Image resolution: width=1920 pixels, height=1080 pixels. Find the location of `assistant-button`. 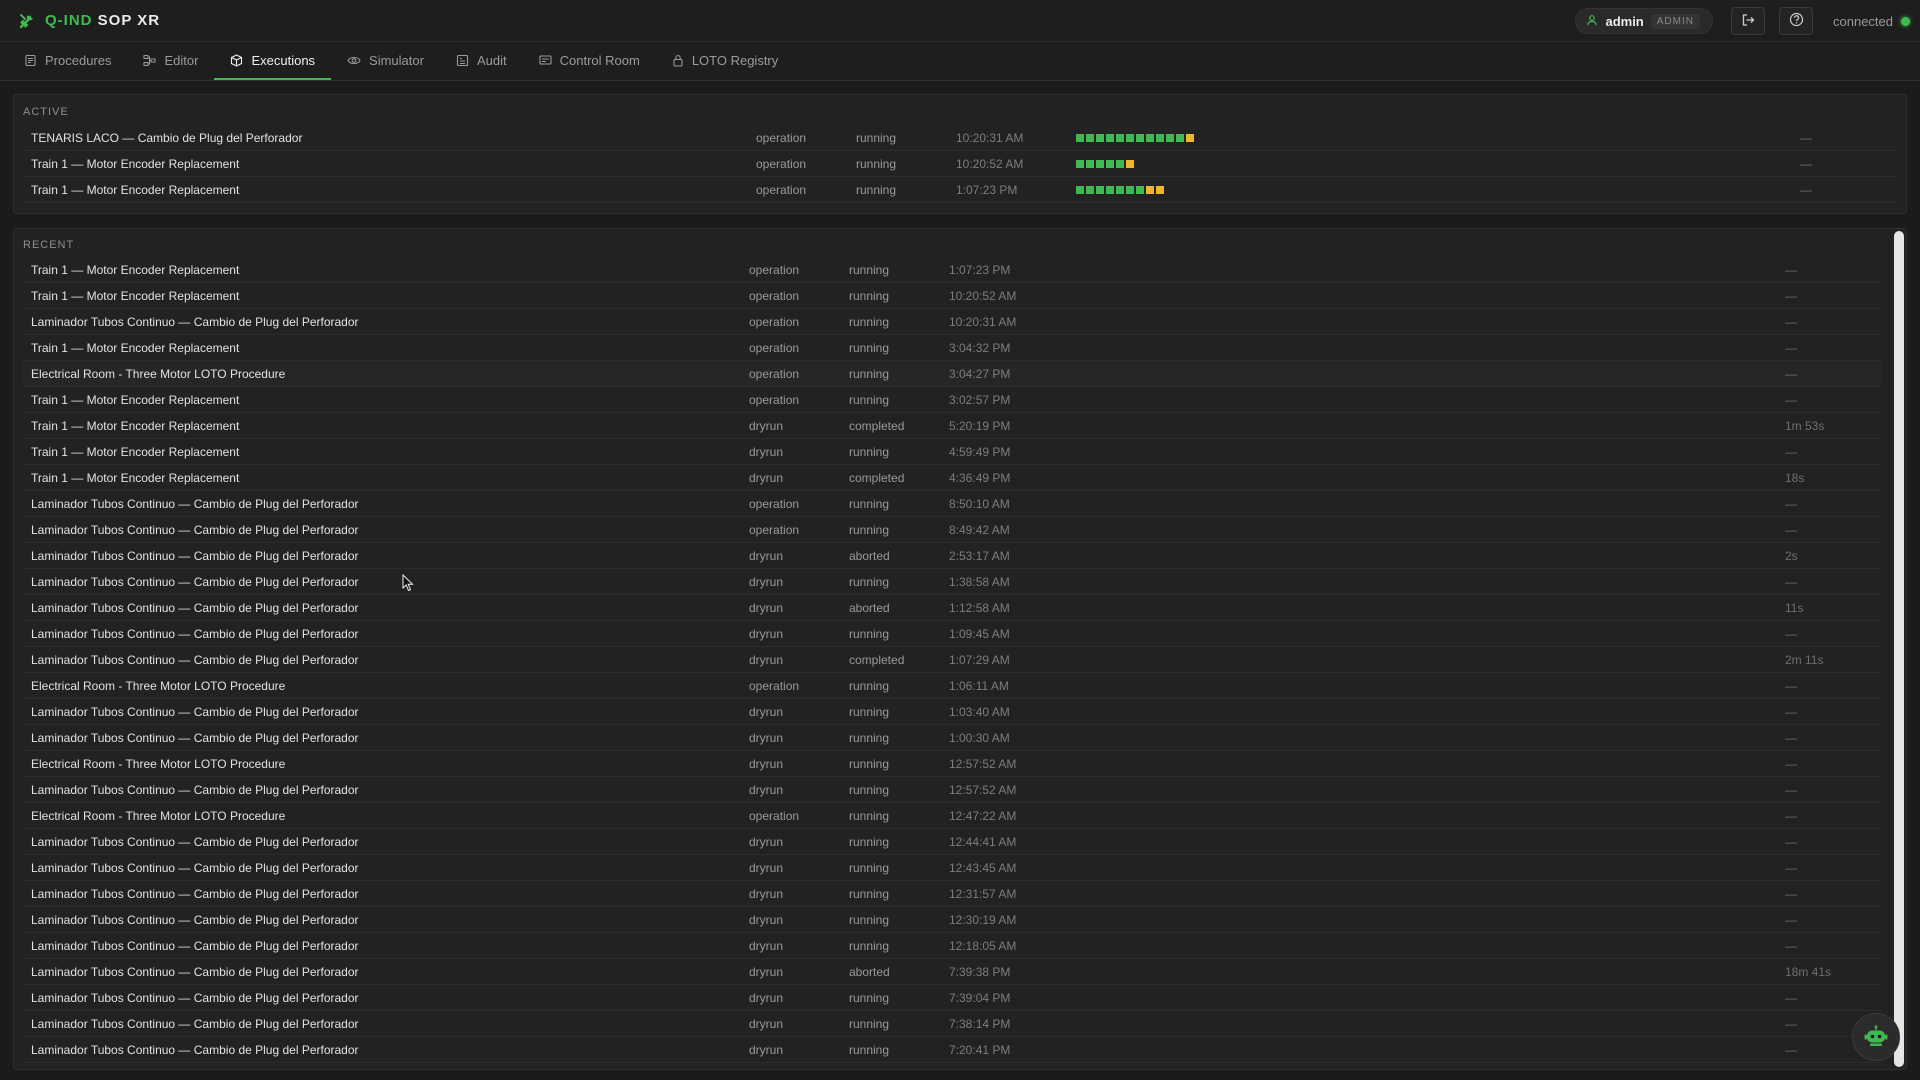

assistant-button is located at coordinates (1876, 1037).